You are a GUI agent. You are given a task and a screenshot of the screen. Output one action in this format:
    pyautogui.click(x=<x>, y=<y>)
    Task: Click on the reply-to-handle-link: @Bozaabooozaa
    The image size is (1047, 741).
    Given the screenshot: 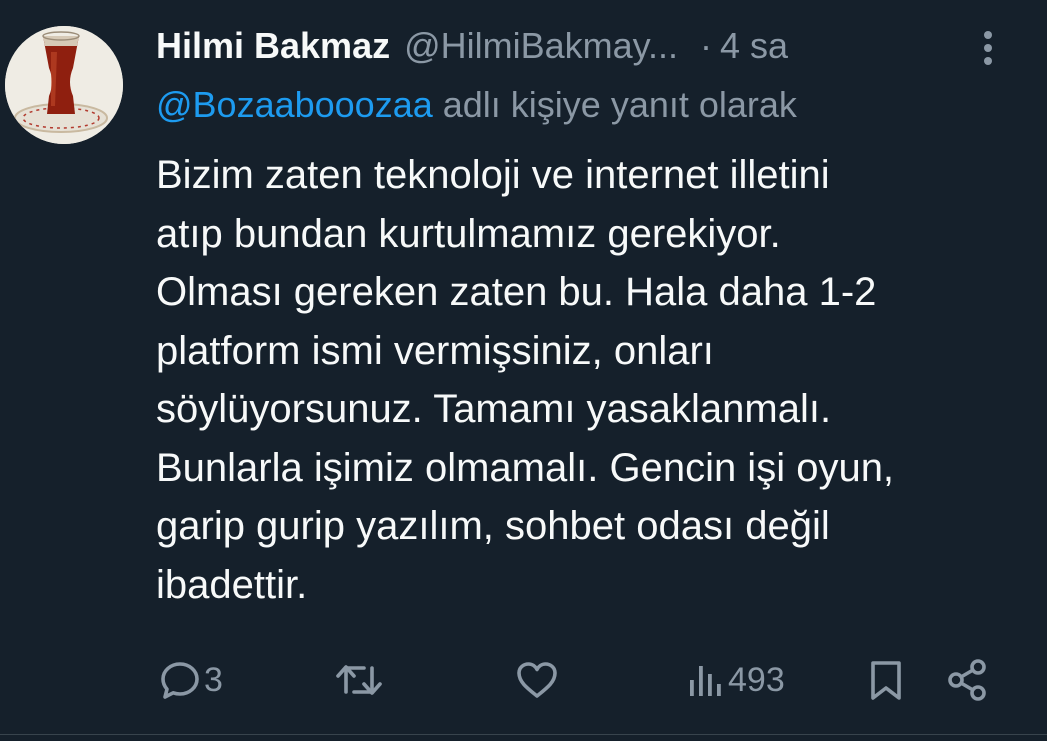 What is the action you would take?
    pyautogui.click(x=294, y=104)
    